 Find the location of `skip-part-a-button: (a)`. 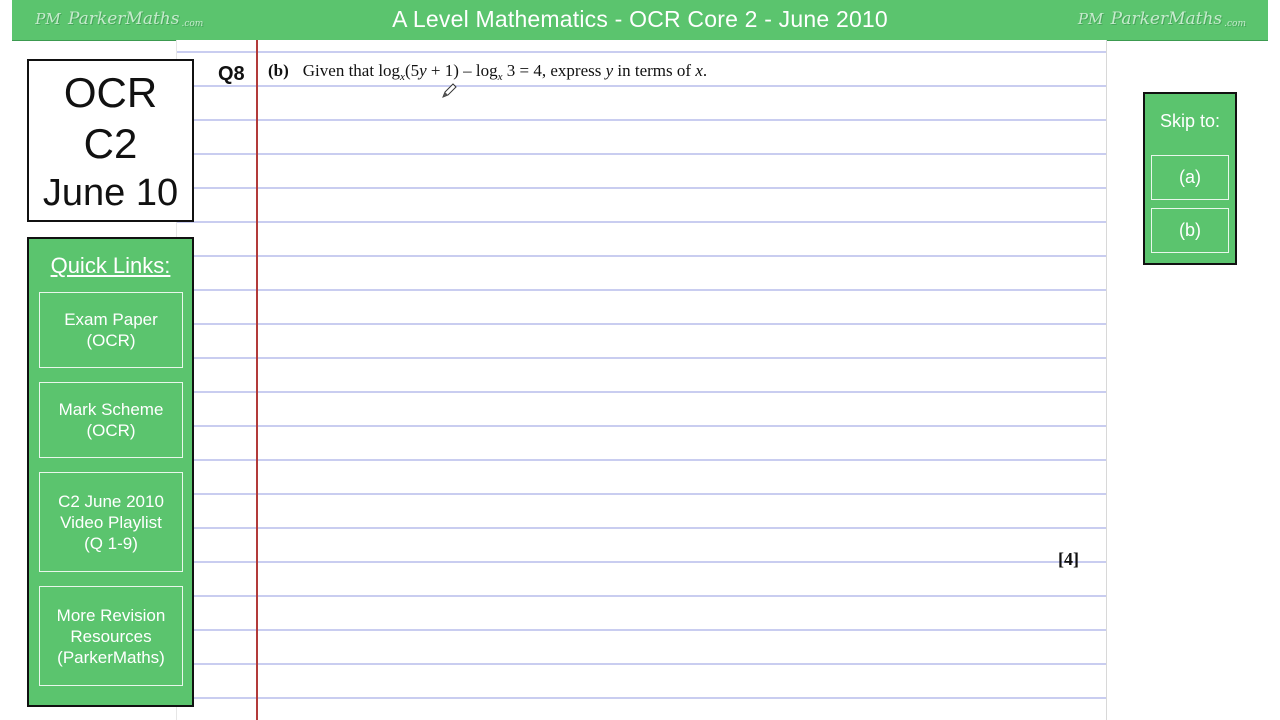

skip-part-a-button: (a) is located at coordinates (1190, 177).